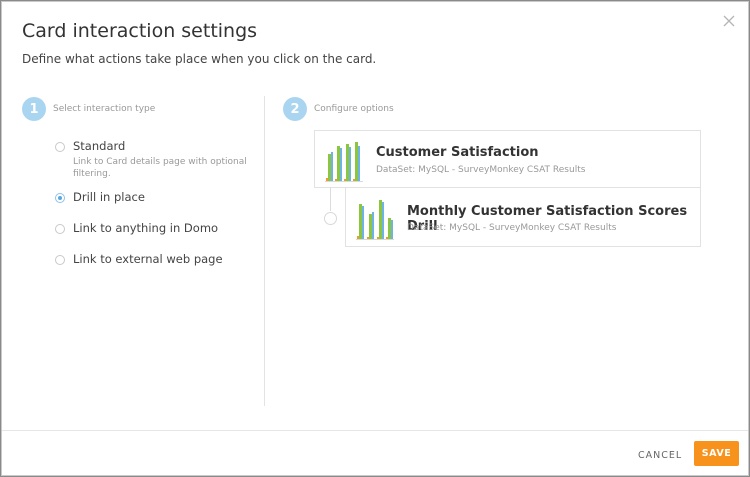 This screenshot has height=477, width=750. What do you see at coordinates (295, 109) in the screenshot?
I see `step-2-number: 2` at bounding box center [295, 109].